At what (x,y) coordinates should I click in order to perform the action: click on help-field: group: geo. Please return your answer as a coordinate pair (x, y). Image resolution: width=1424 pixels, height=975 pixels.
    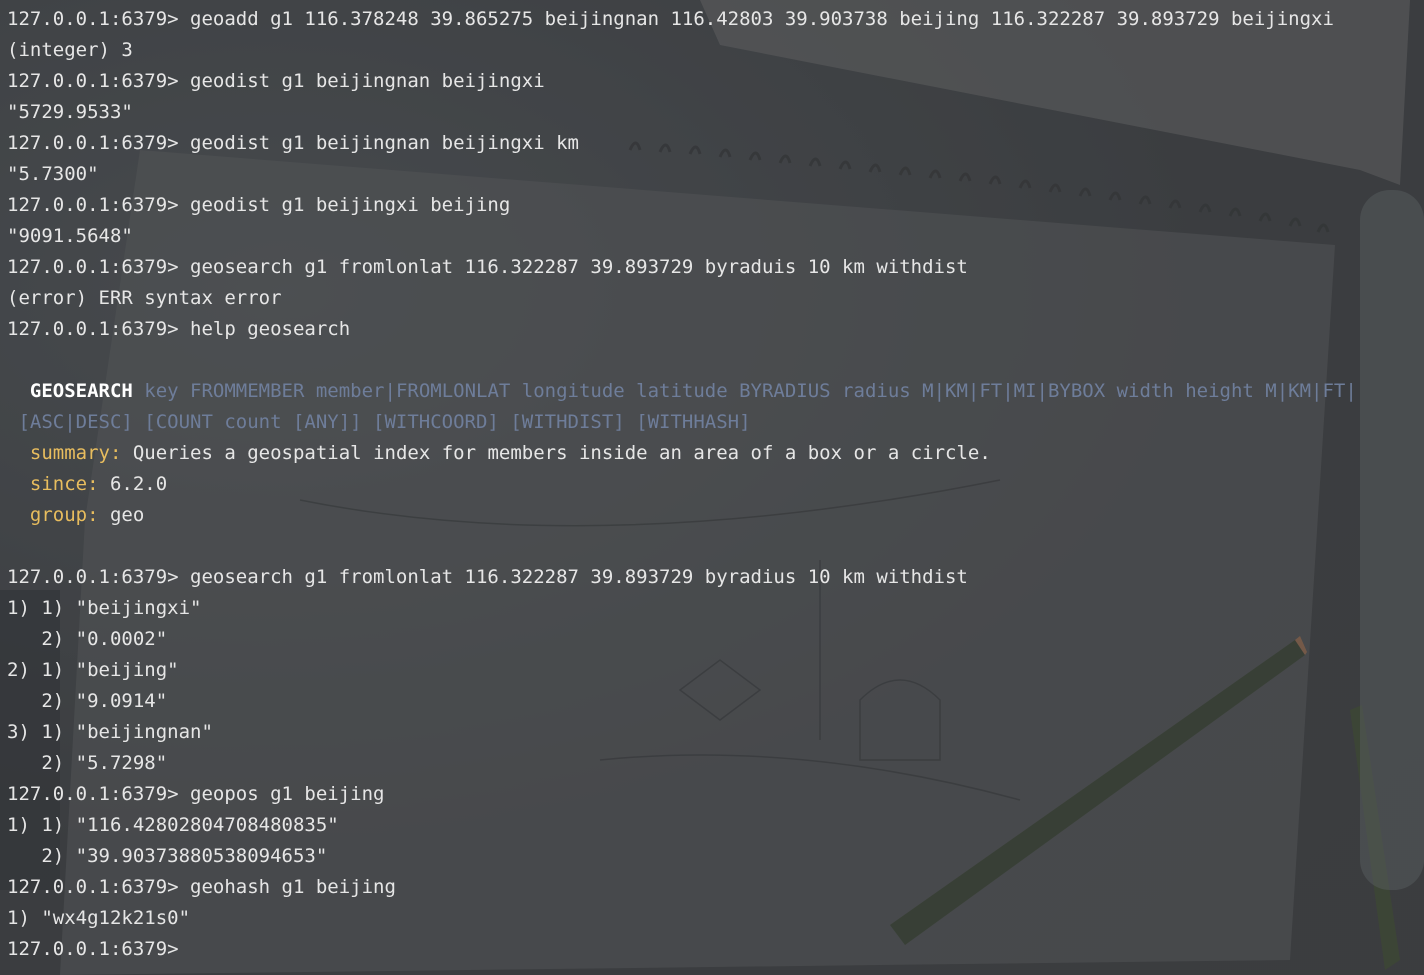
    Looking at the image, I should click on (715, 515).